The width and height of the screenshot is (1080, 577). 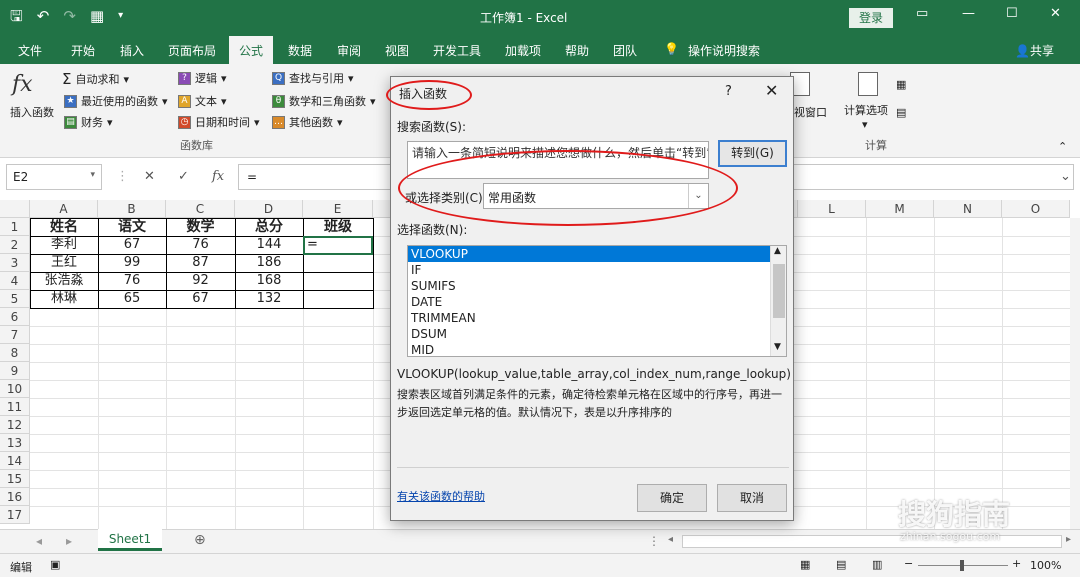 What do you see at coordinates (83, 50) in the screenshot?
I see `tab-home: 开始` at bounding box center [83, 50].